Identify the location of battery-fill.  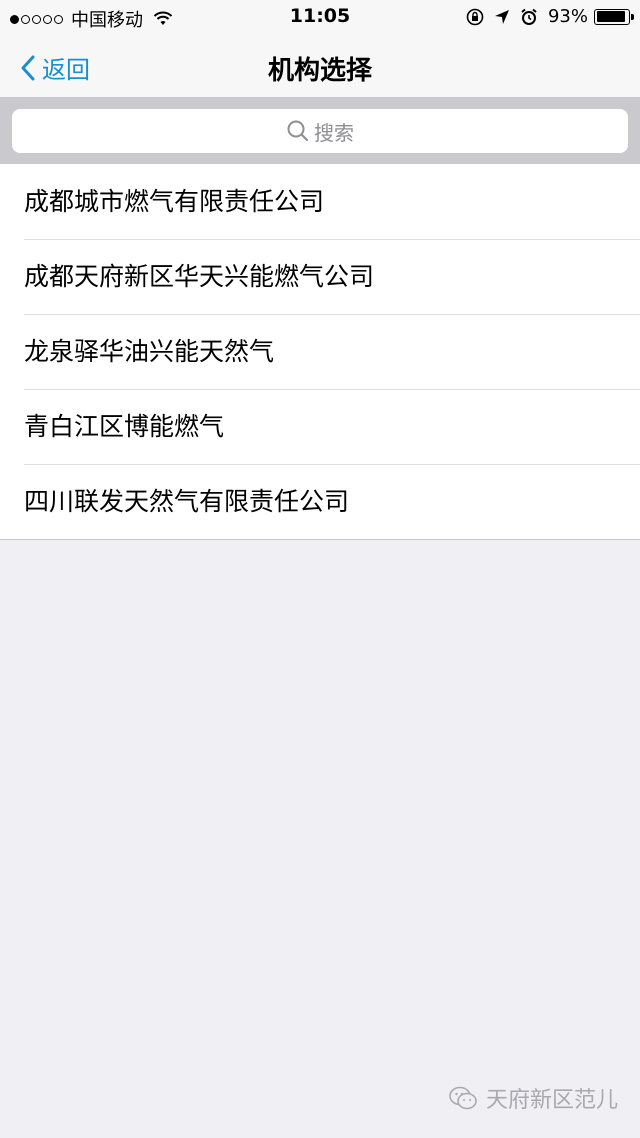
(611, 16).